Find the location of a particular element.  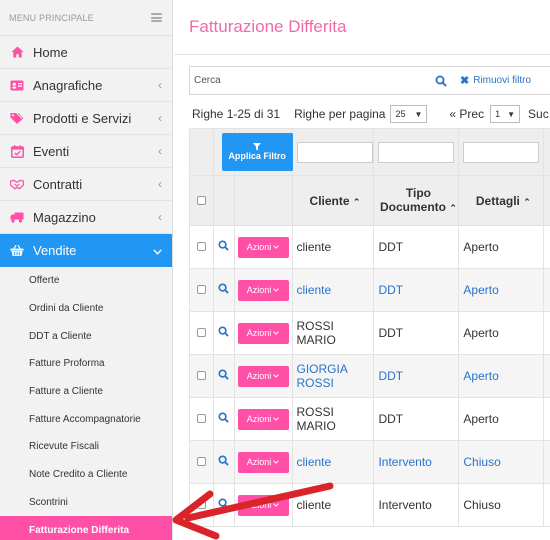

cell-cliente: GIORGIA ROSSI is located at coordinates (333, 376).